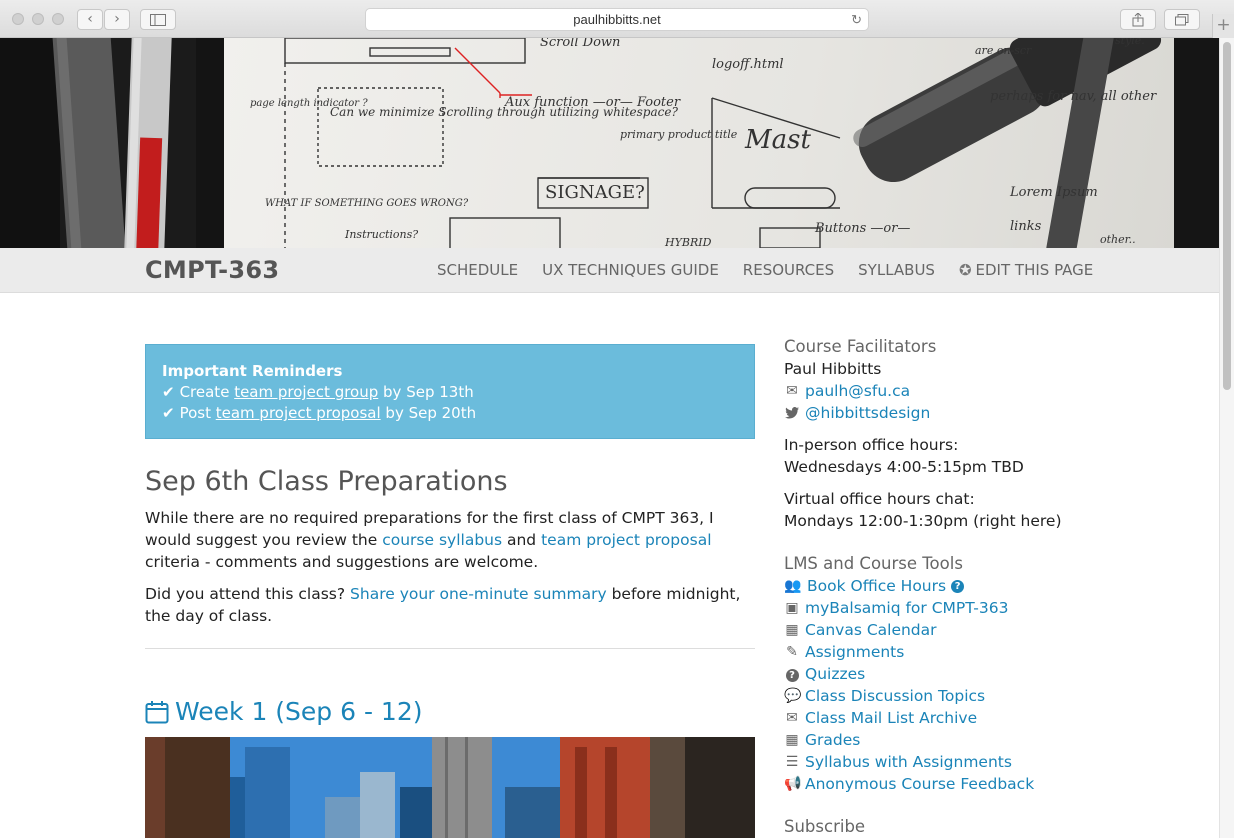 The image size is (1234, 838). I want to click on alert-item: ✔ Post team project proposal by Sep 20th, so click(450, 413).